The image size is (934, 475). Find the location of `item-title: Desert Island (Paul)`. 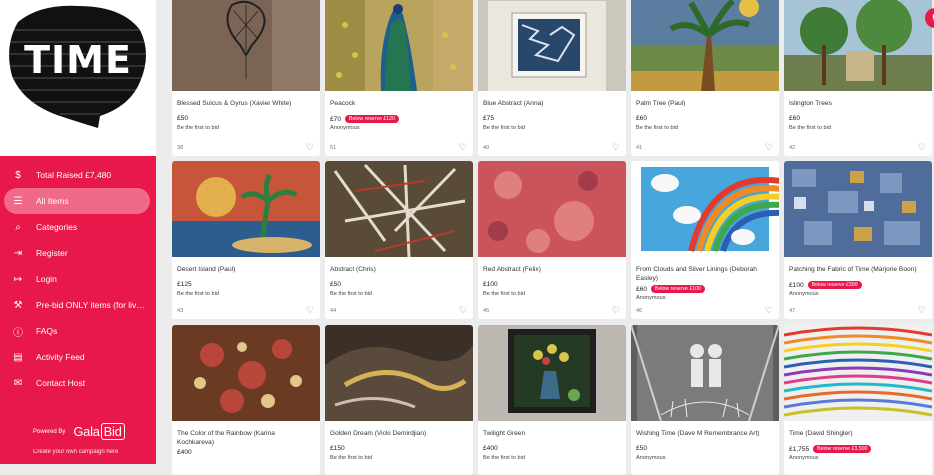

item-title: Desert Island (Paul) is located at coordinates (206, 269).